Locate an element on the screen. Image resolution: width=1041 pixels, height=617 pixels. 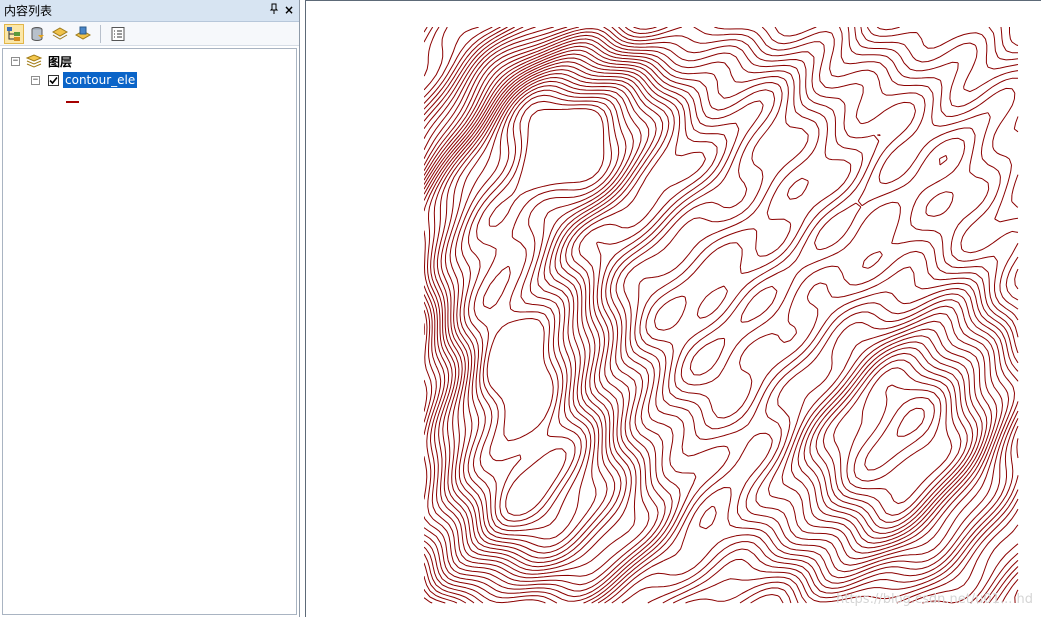
selection-layer-icon is located at coordinates (83, 33).